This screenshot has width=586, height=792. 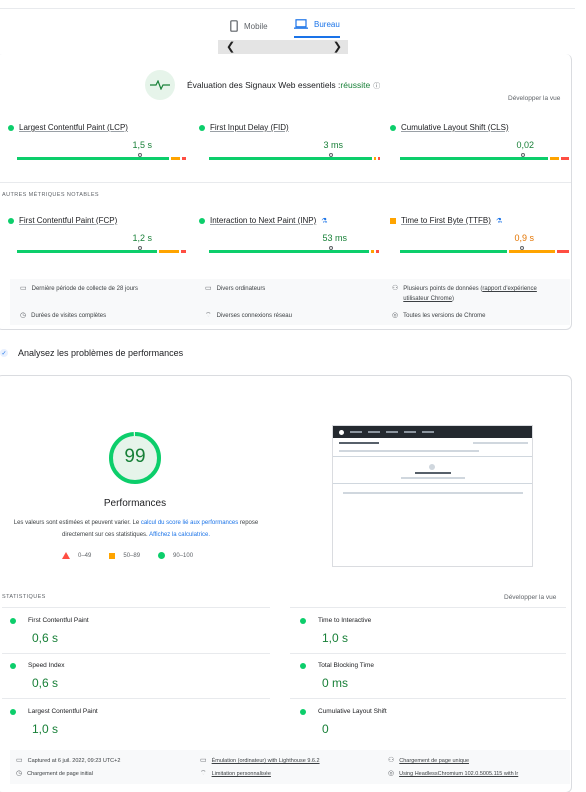 What do you see at coordinates (45, 638) in the screenshot?
I see `stat-fcp-value: 0,6 s` at bounding box center [45, 638].